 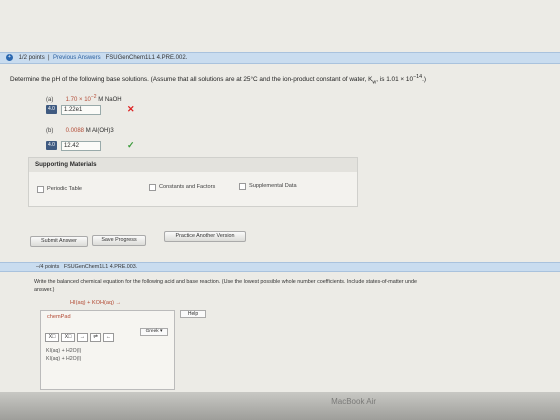 I want to click on part-a-tag: 4.0, so click(x=51, y=109).